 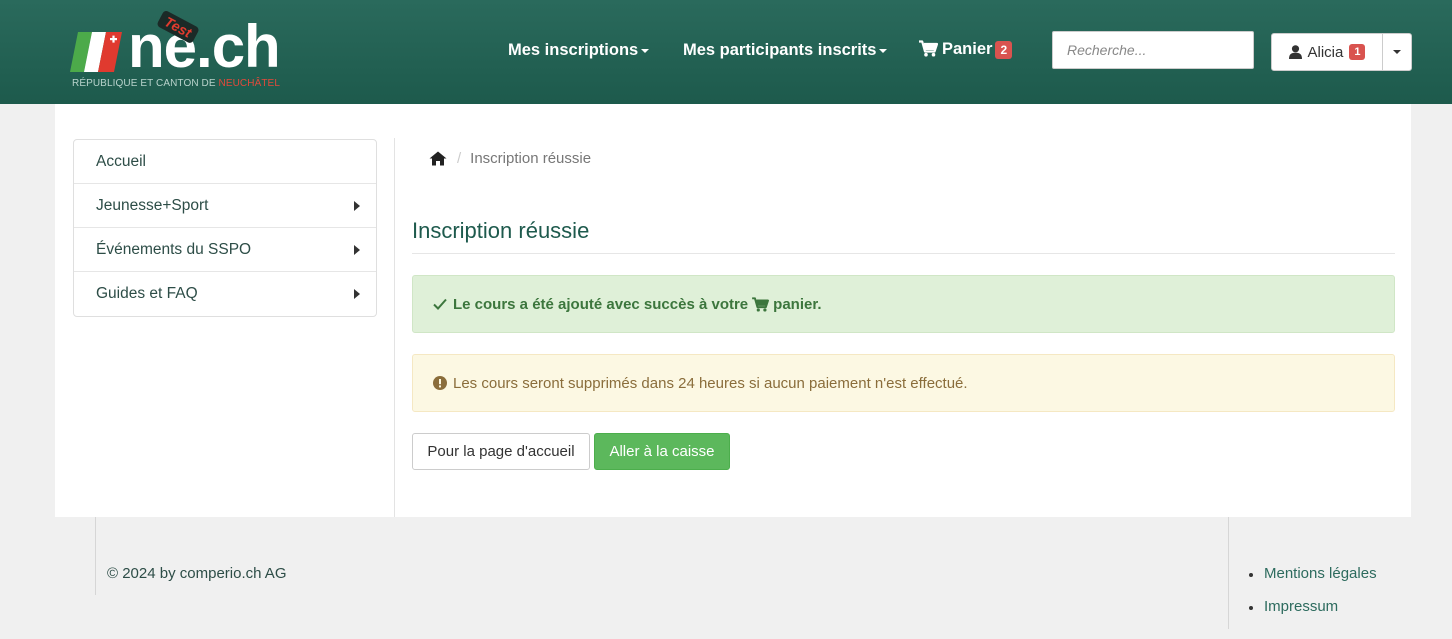 I want to click on cart-count-badge: 2, so click(x=1004, y=49).